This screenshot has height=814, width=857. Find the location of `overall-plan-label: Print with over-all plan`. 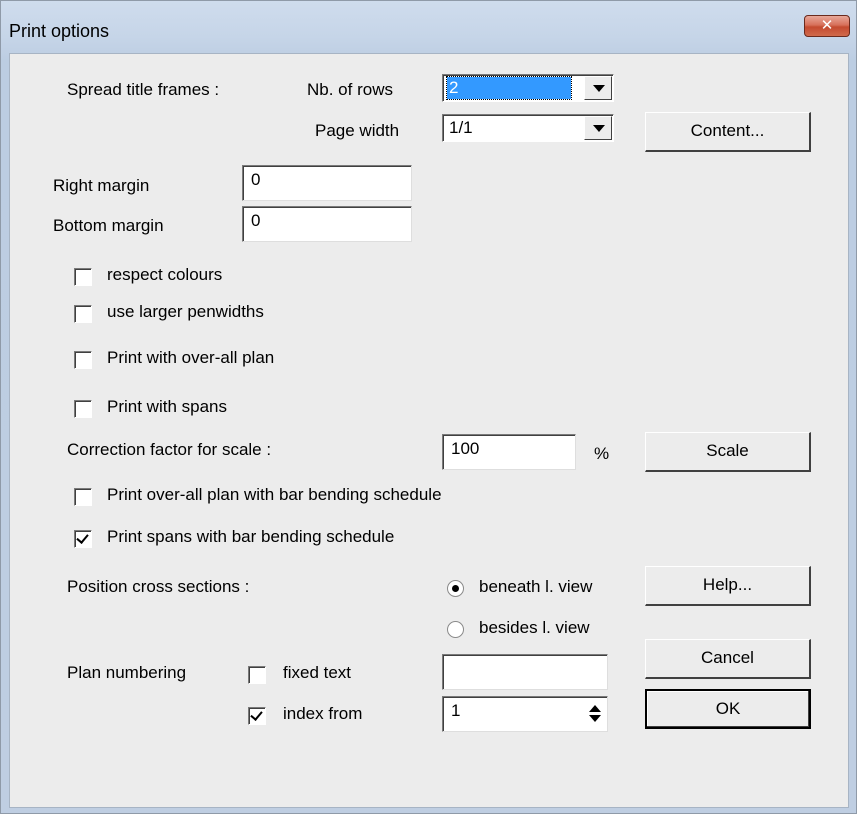

overall-plan-label: Print with over-all plan is located at coordinates (190, 358).